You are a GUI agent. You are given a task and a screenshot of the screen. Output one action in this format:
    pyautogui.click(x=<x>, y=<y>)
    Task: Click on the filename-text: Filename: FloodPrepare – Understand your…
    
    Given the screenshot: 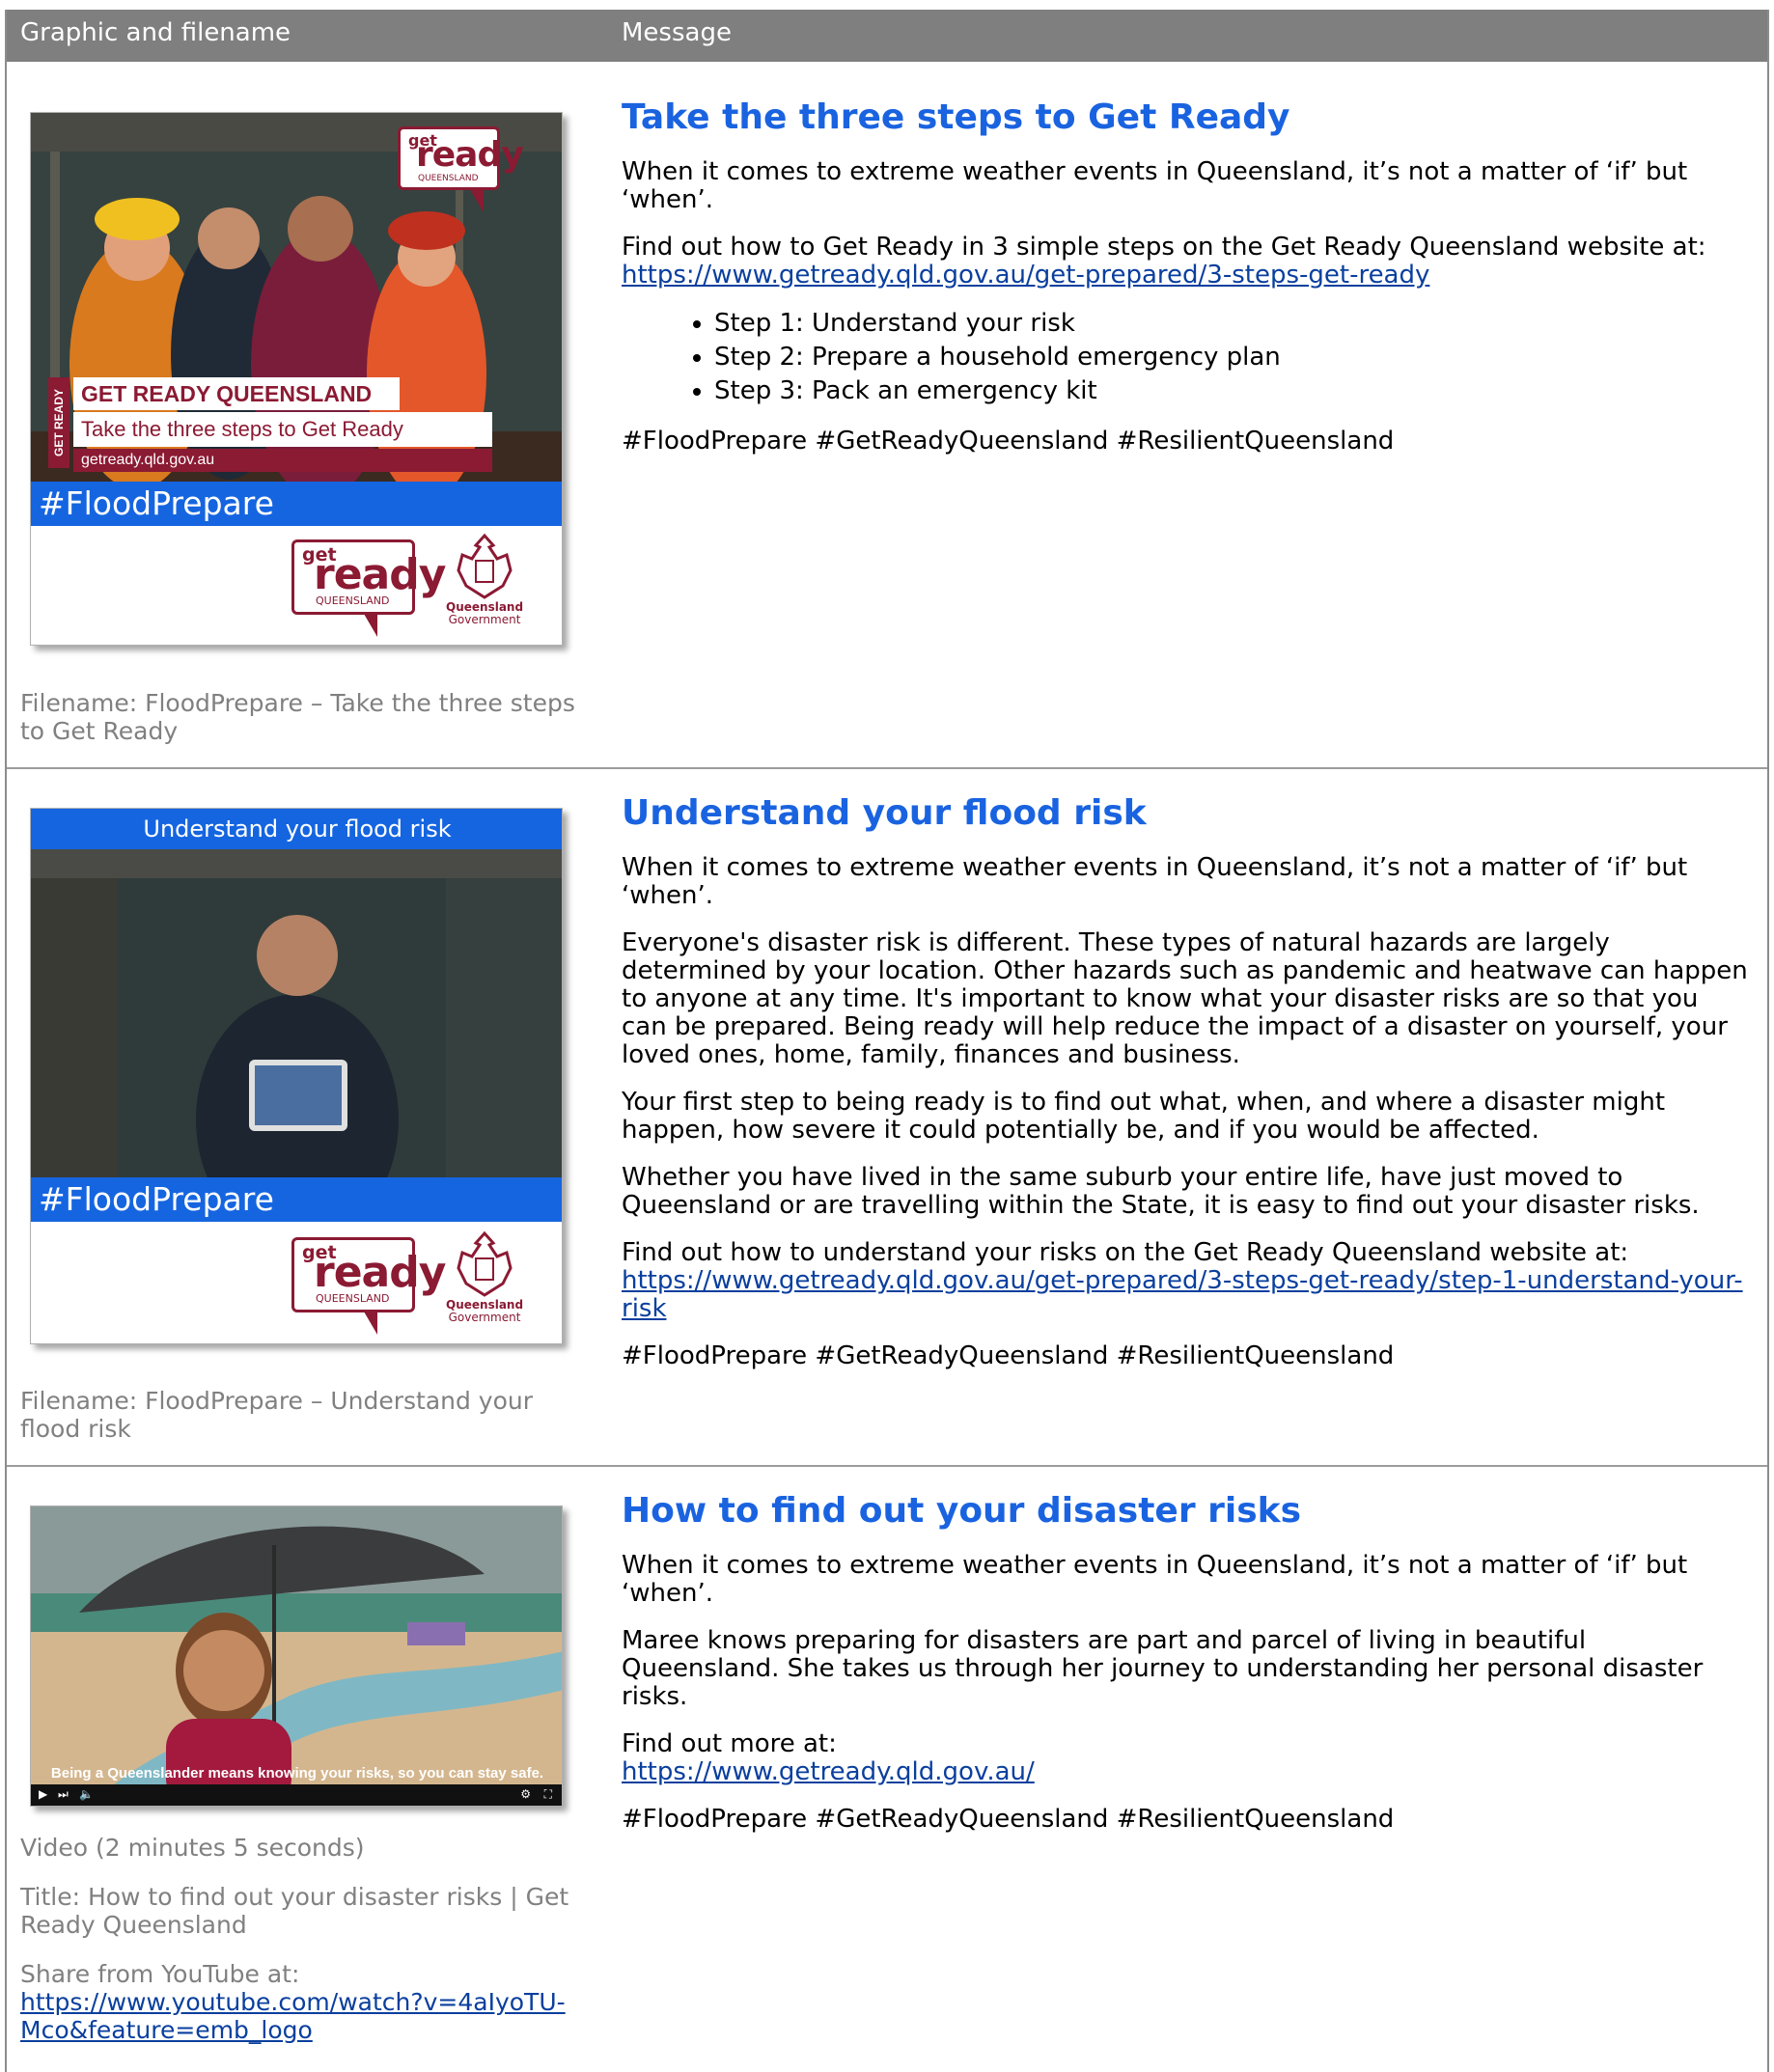 What is the action you would take?
    pyautogui.click(x=305, y=1425)
    